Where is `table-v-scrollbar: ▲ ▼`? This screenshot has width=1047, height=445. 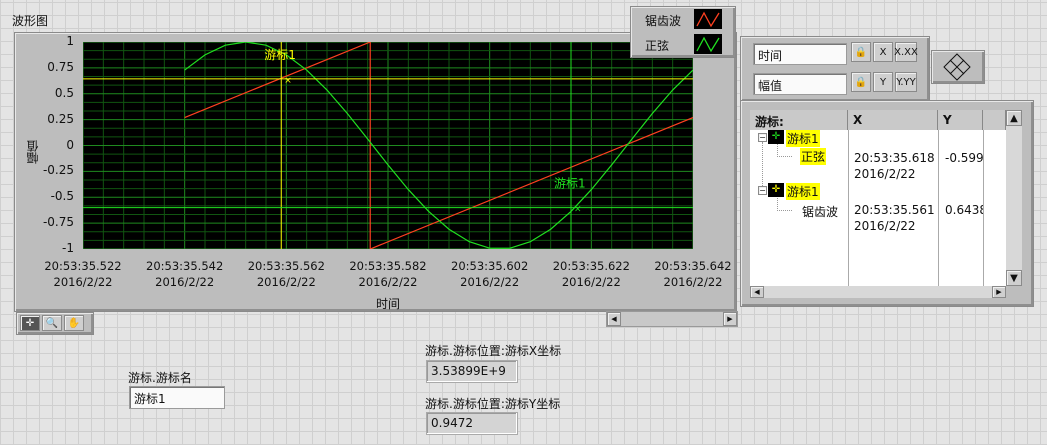
table-v-scrollbar: ▲ ▼ is located at coordinates (1014, 198).